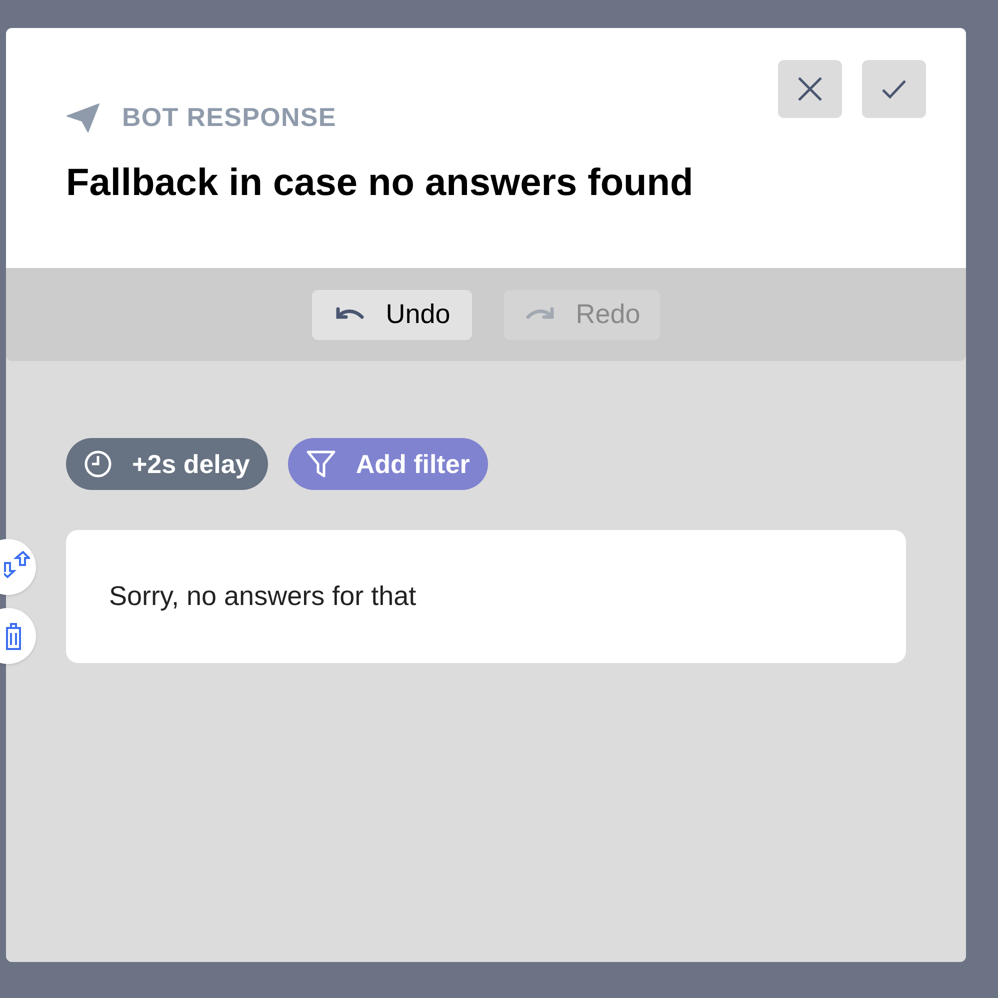  I want to click on message-text: Sorry, no answers for that, so click(262, 597).